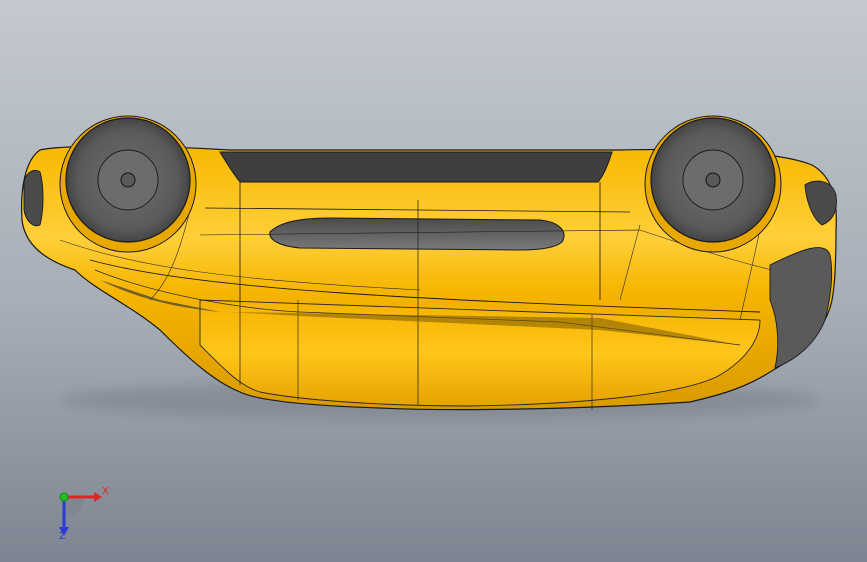 The height and width of the screenshot is (562, 867). What do you see at coordinates (62, 536) in the screenshot?
I see `triad-z-label: Z` at bounding box center [62, 536].